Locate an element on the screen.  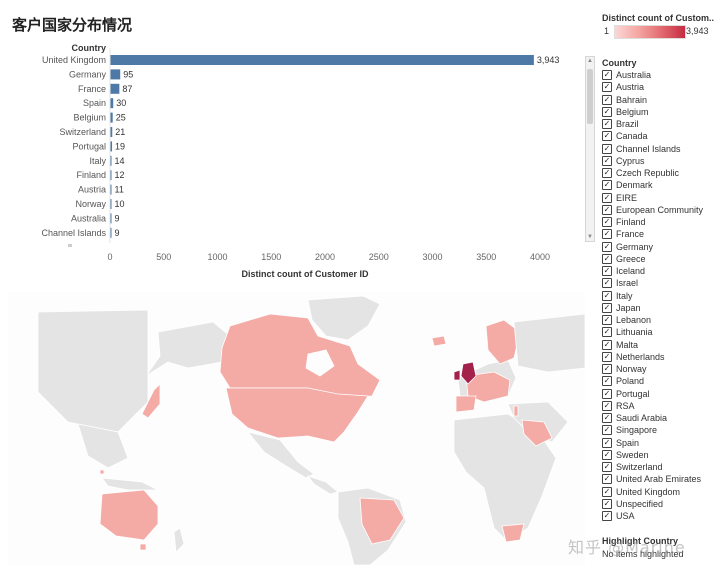
filter-item: ✓ Japan is located at coordinates (652, 308).